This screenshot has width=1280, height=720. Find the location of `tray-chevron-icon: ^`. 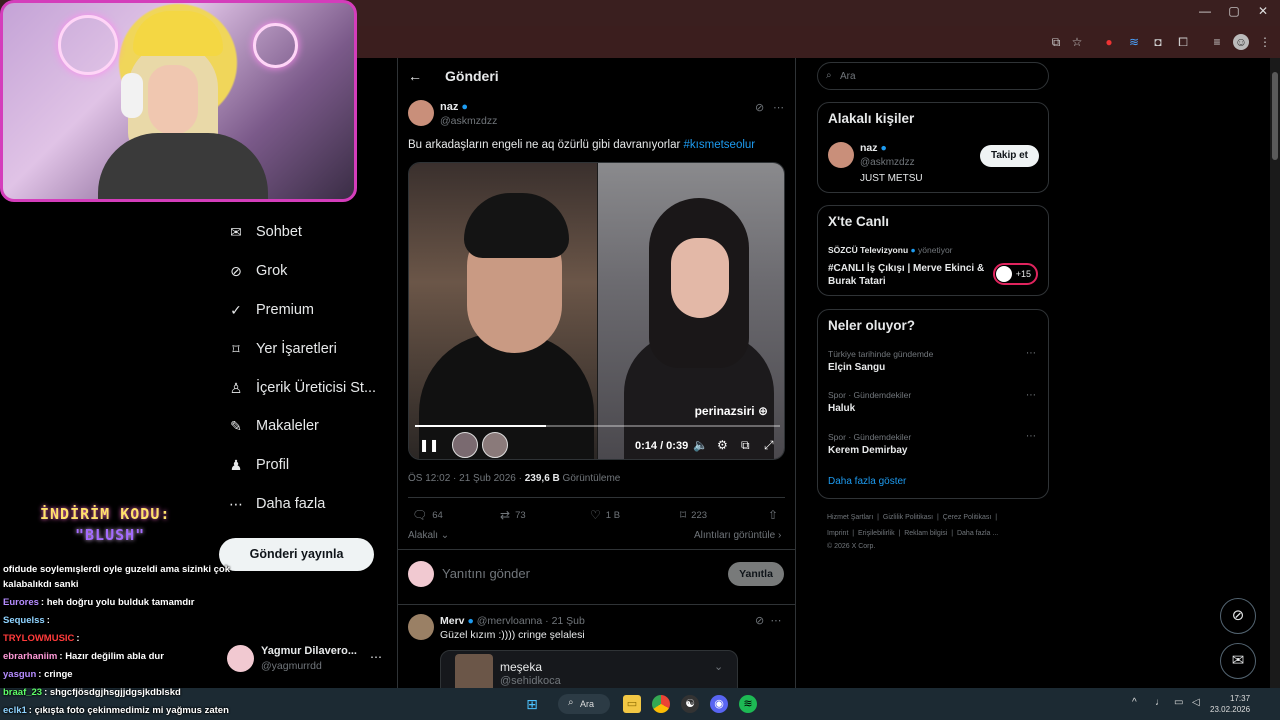

tray-chevron-icon: ^ is located at coordinates (1134, 702).